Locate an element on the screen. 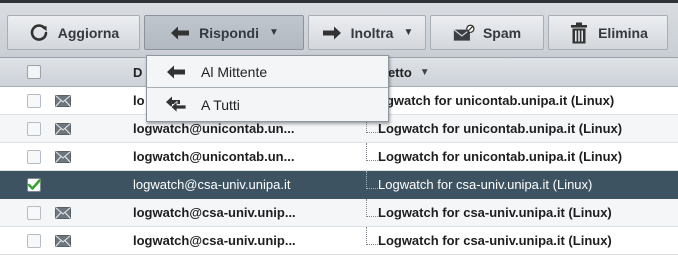  menu-item-reply-all: A Tutti is located at coordinates (267, 105).